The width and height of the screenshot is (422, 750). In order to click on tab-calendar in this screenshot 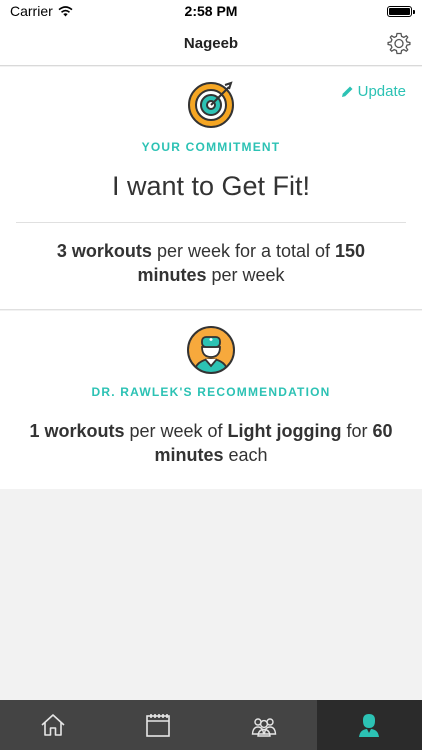, I will do `click(159, 725)`.